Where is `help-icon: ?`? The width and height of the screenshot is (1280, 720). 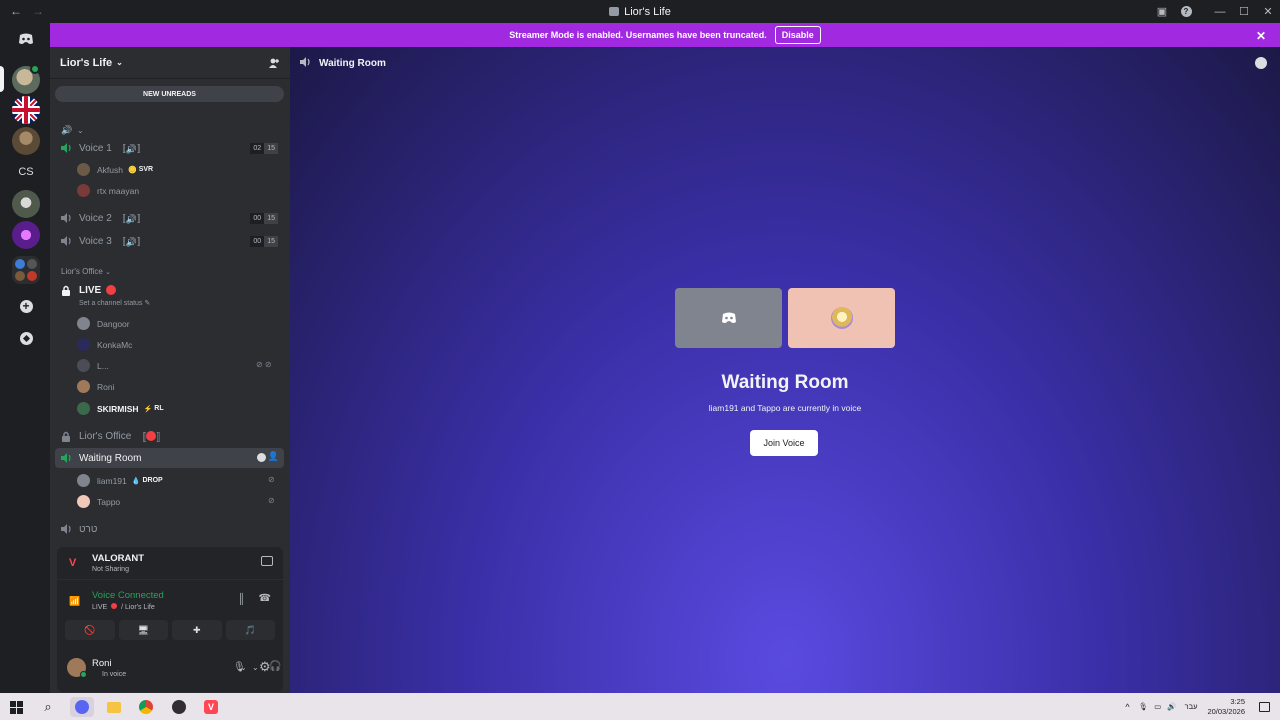 help-icon: ? is located at coordinates (1186, 11).